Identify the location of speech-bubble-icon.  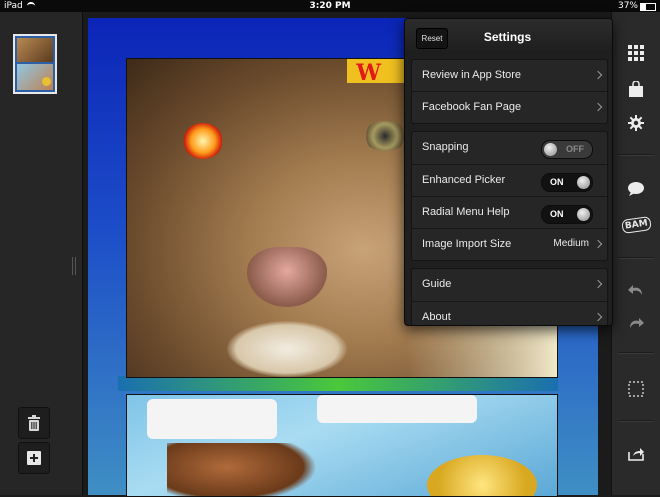
(636, 189).